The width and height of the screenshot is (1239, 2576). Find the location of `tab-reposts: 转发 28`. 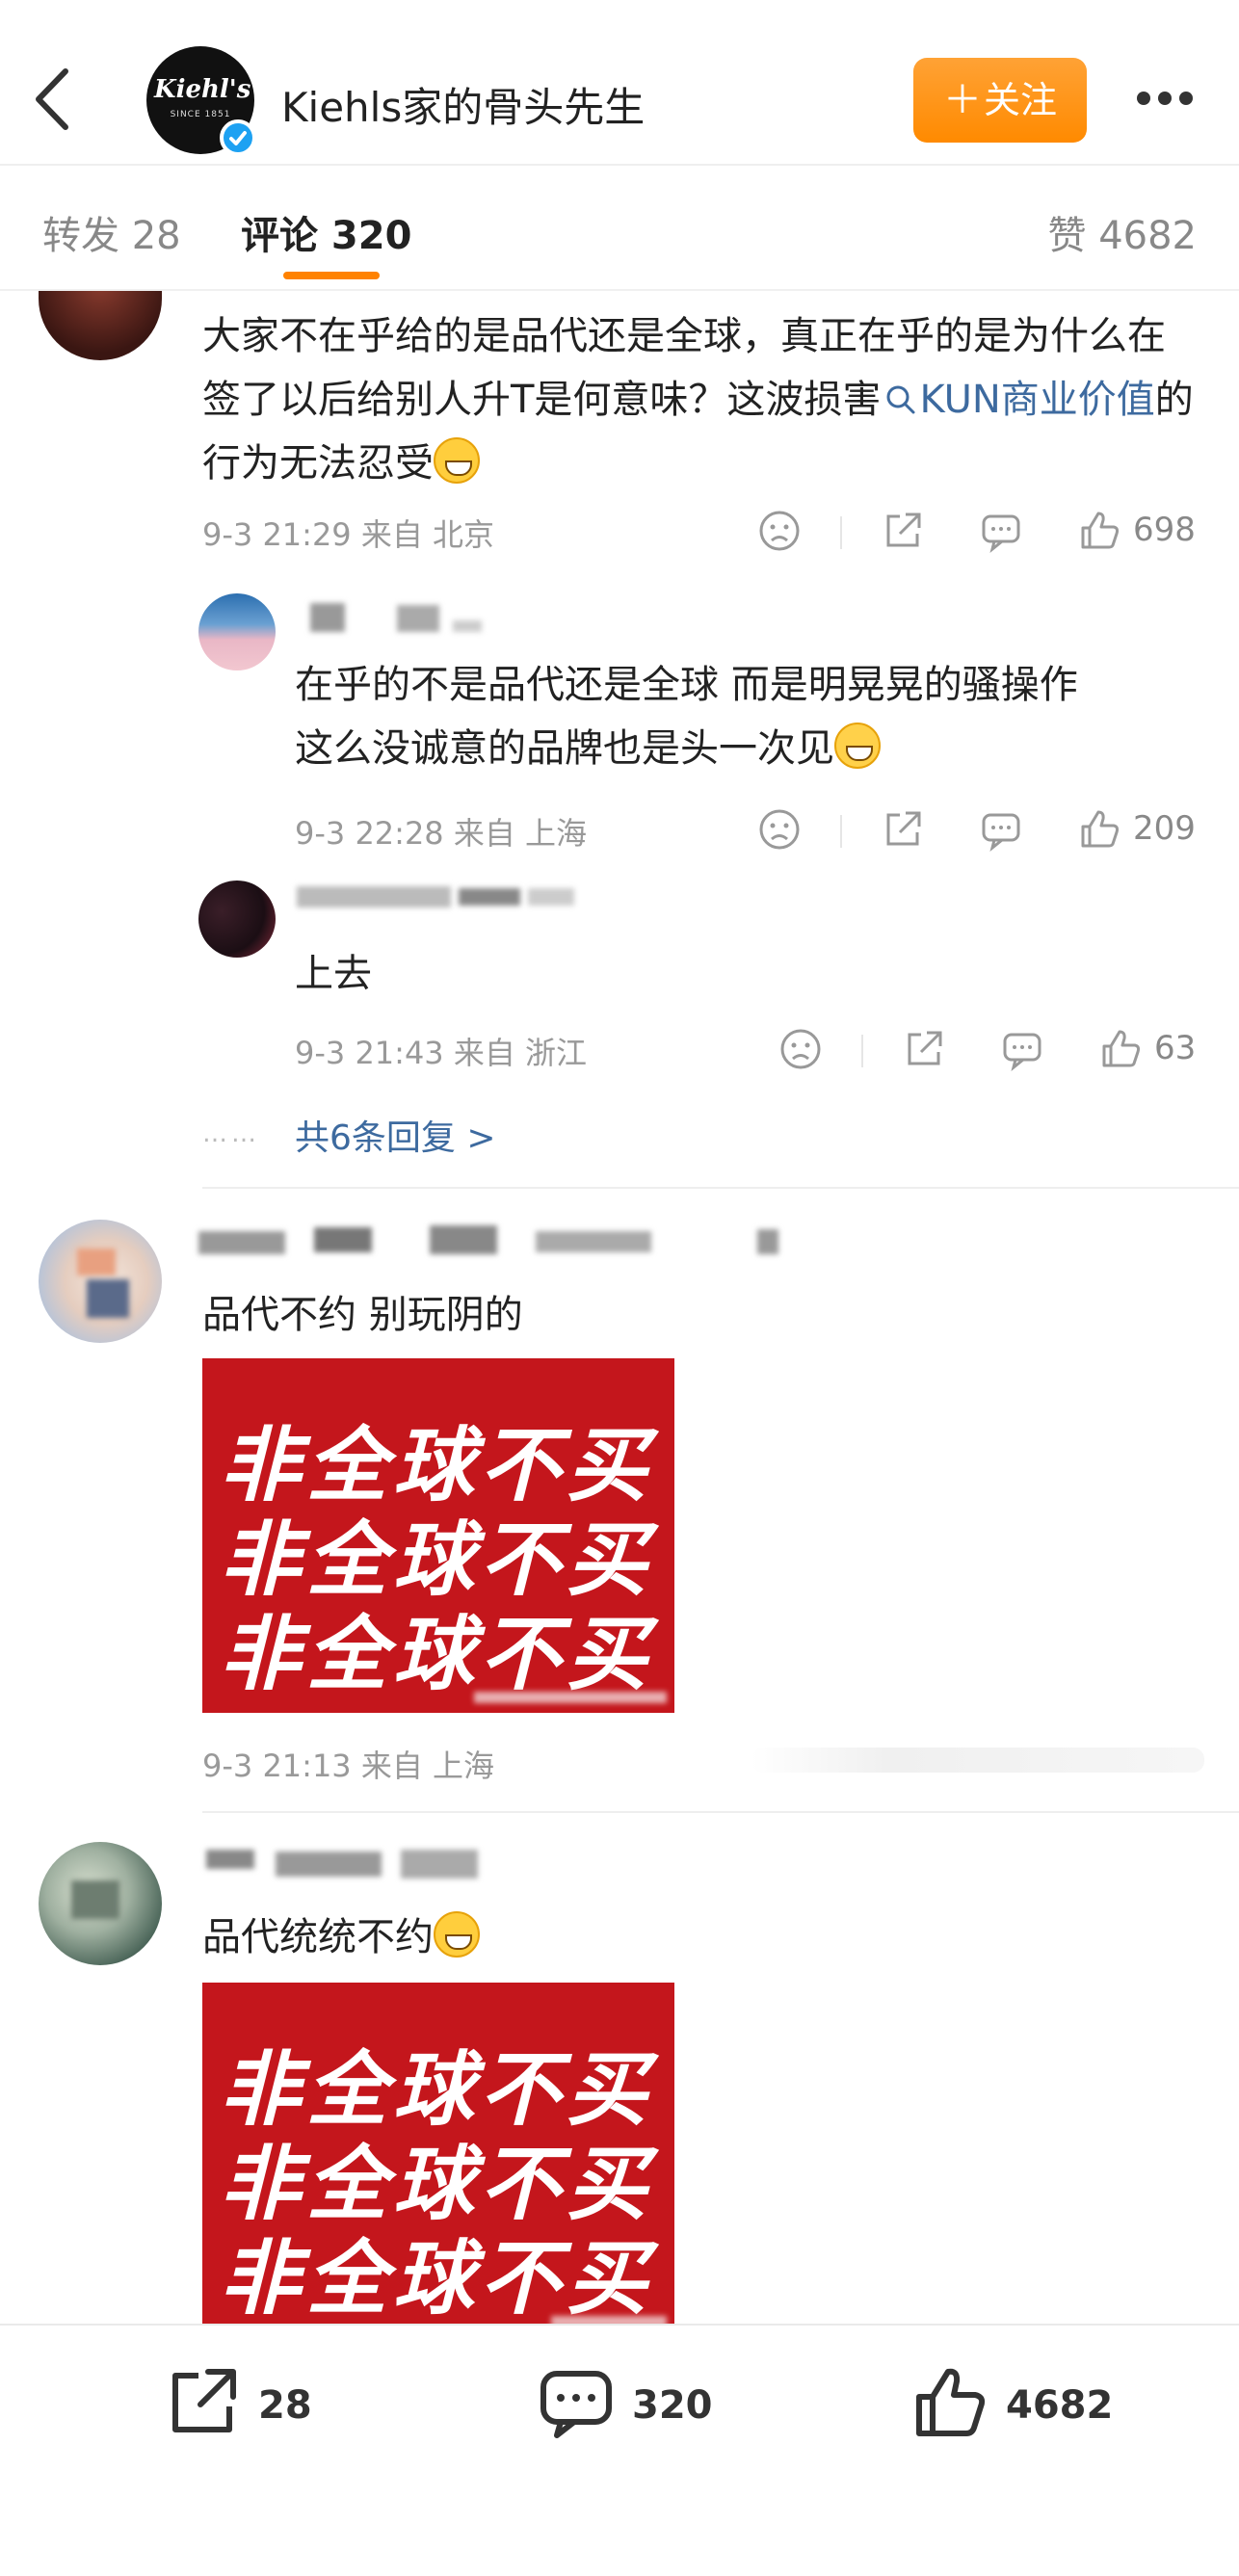

tab-reposts: 转发 28 is located at coordinates (111, 232).